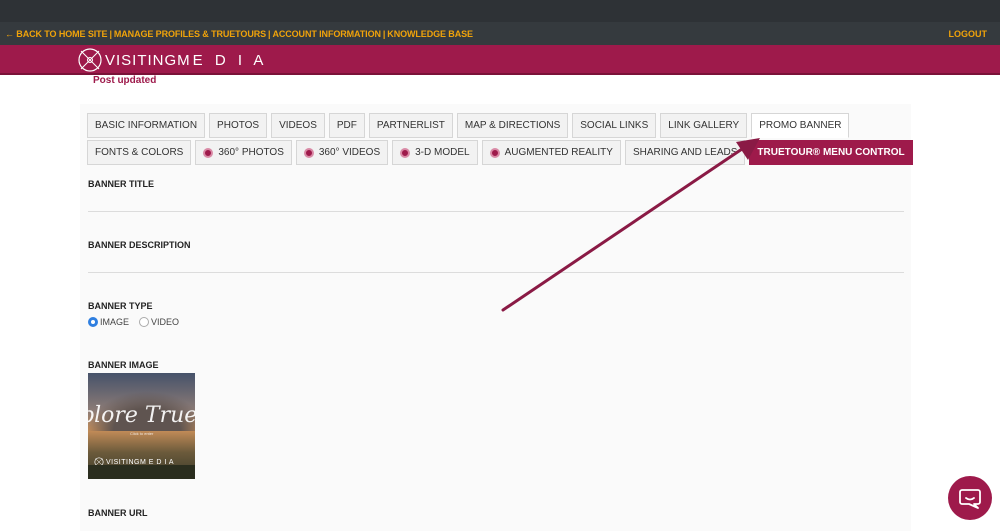  I want to click on tree-line, so click(141, 472).